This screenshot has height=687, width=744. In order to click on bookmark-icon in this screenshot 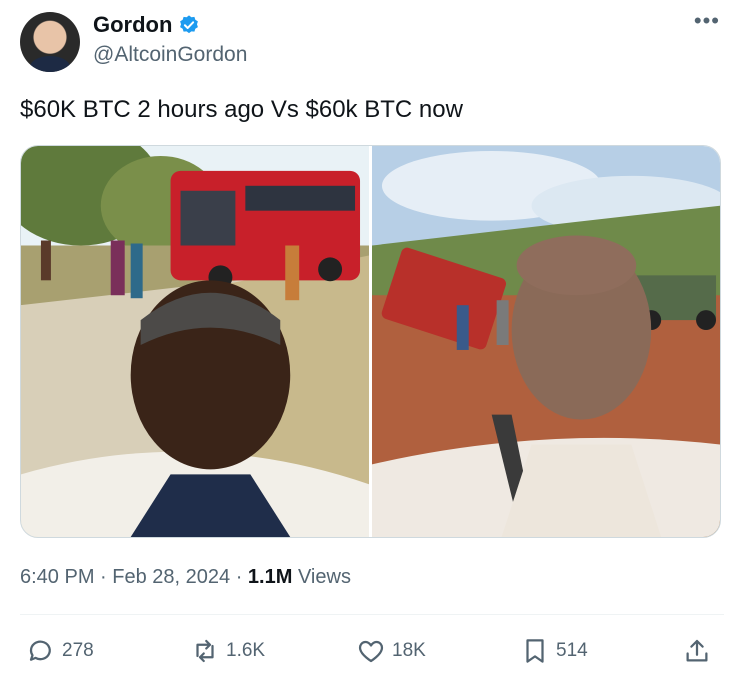, I will do `click(535, 651)`.